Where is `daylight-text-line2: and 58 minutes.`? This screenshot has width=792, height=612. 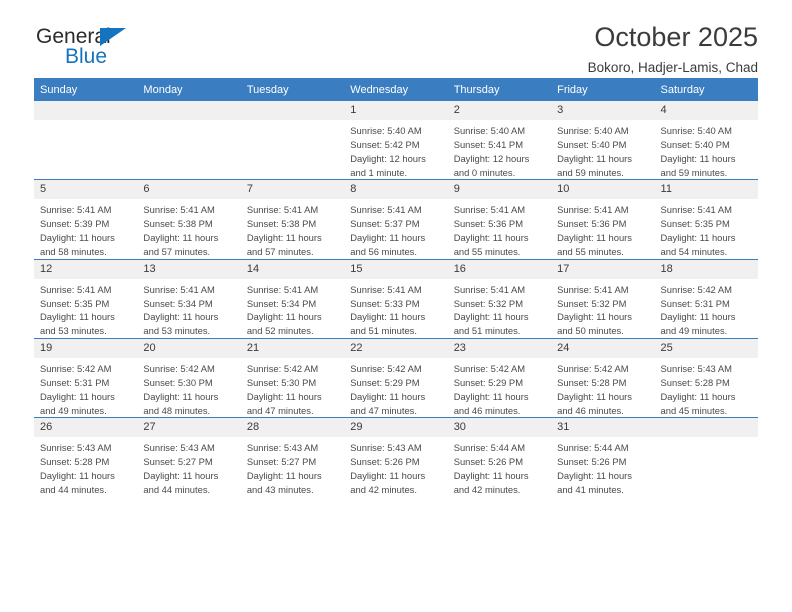
daylight-text-line2: and 58 minutes. is located at coordinates (73, 251).